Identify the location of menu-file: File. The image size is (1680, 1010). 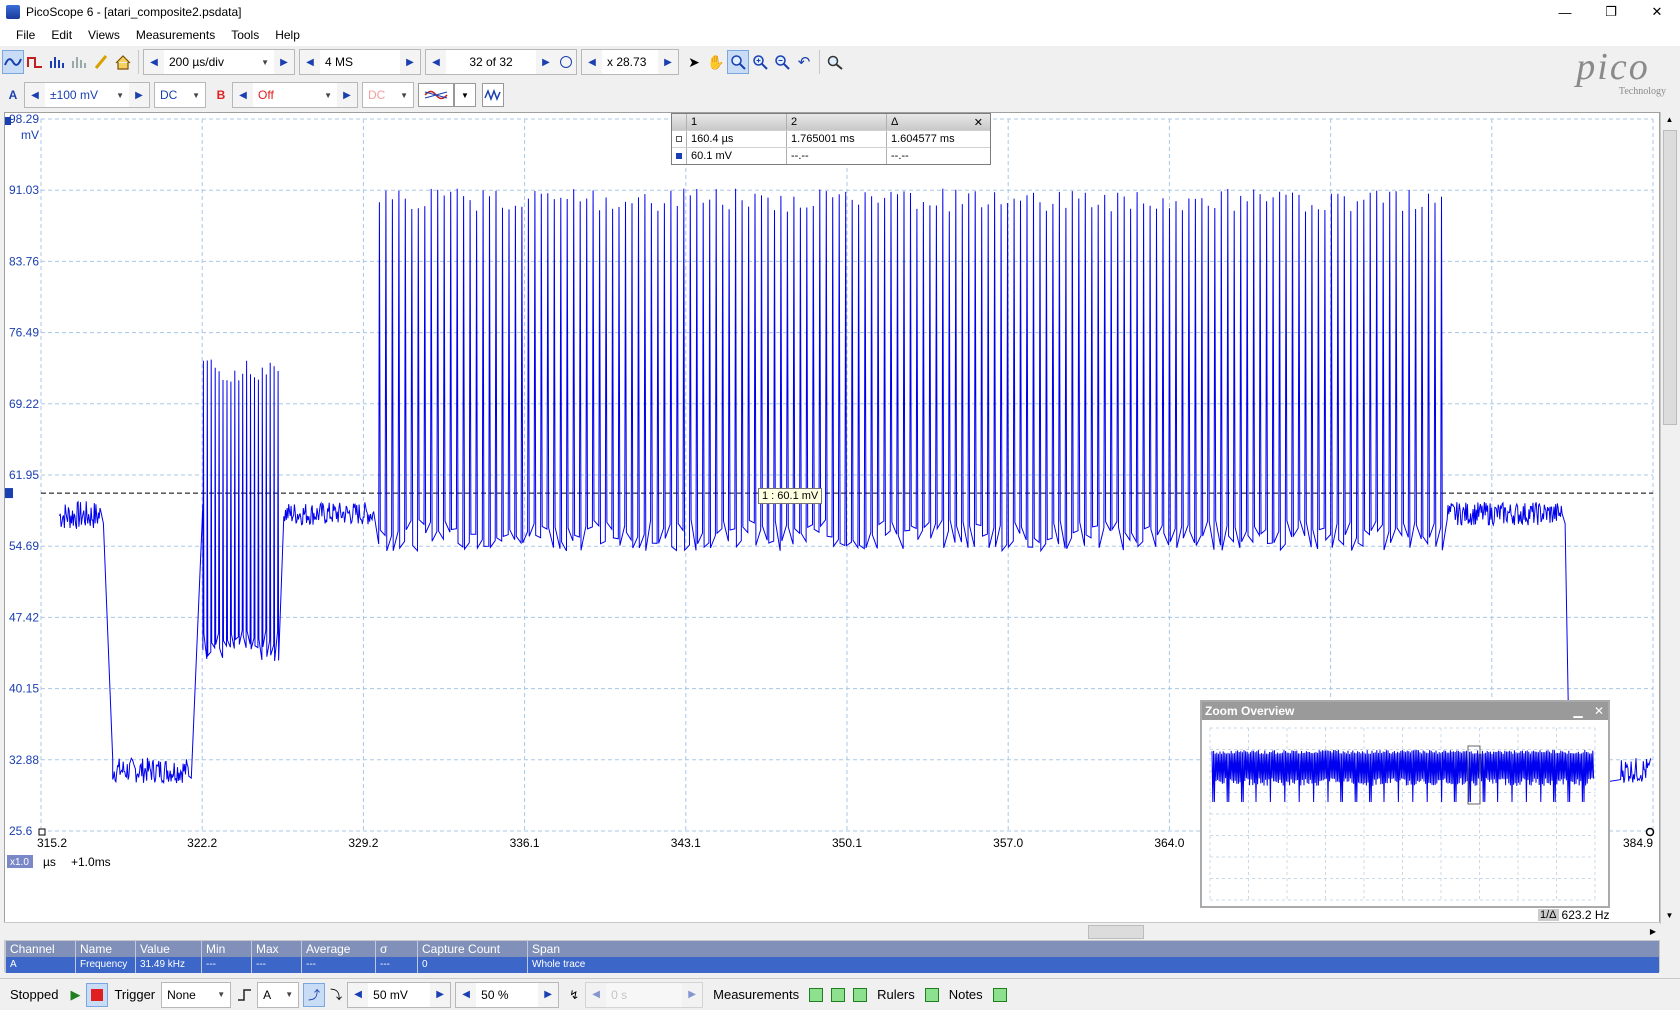
(25, 35).